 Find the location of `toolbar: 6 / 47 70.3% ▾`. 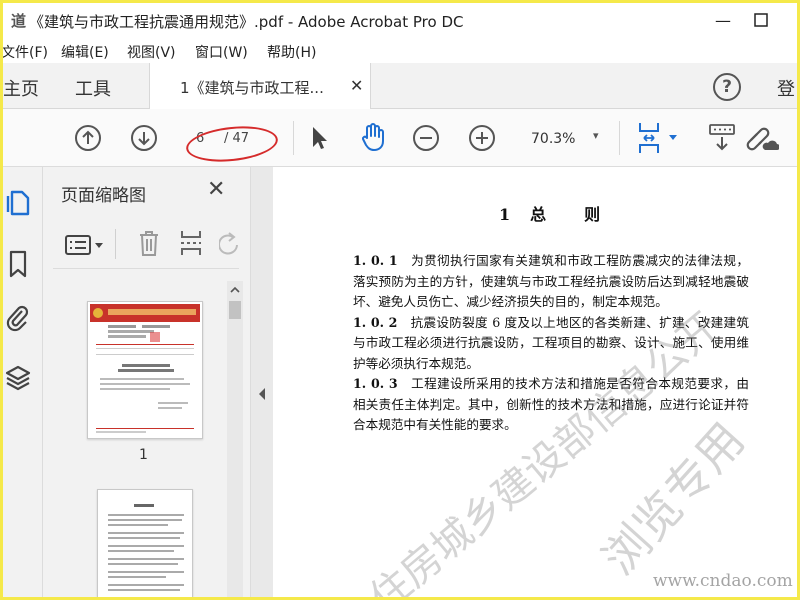

toolbar: 6 / 47 70.3% ▾ is located at coordinates (400, 138).